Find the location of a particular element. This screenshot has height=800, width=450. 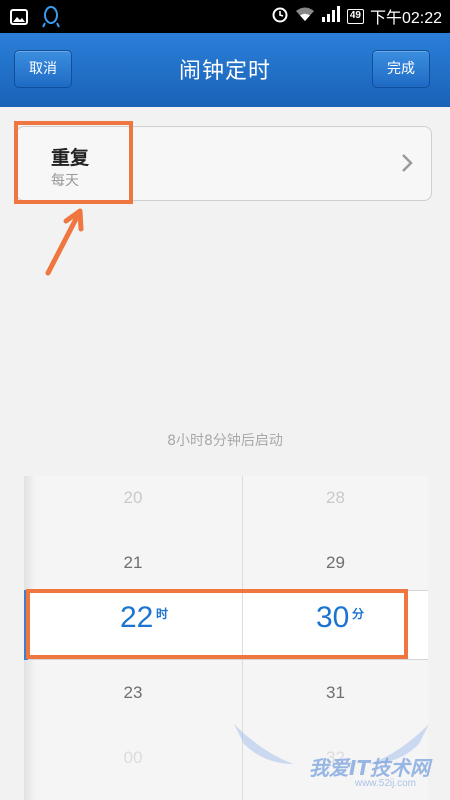

done-button: 完成 is located at coordinates (401, 69).